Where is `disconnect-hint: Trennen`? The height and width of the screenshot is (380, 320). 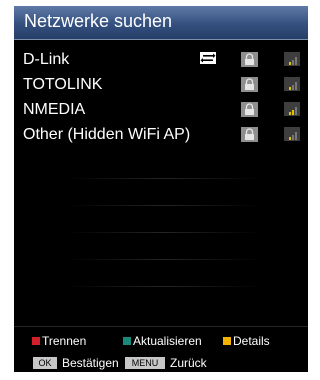
disconnect-hint: Trennen is located at coordinates (59, 341).